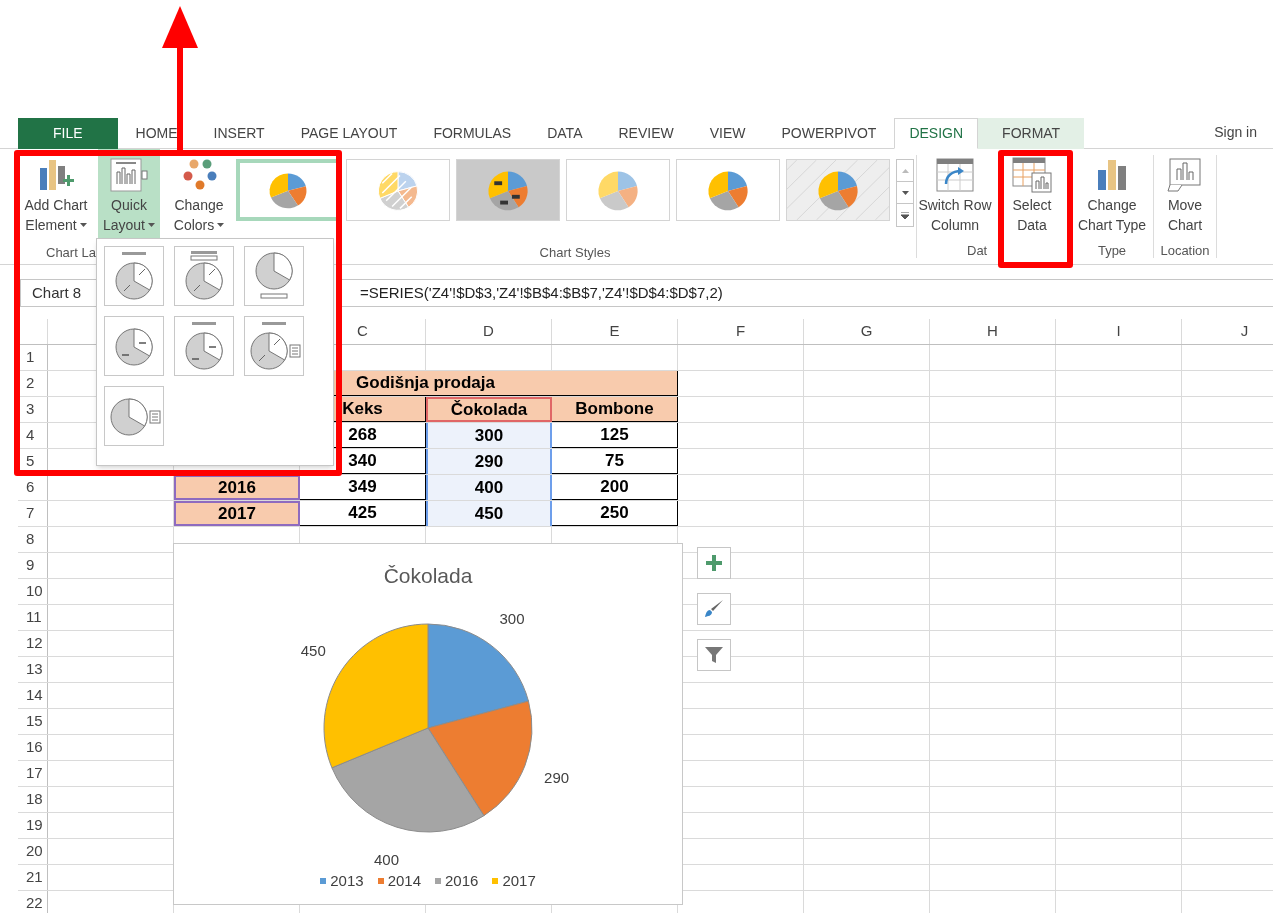 This screenshot has height=913, width=1273. Describe the element at coordinates (905, 215) in the screenshot. I see `more-icon` at that location.